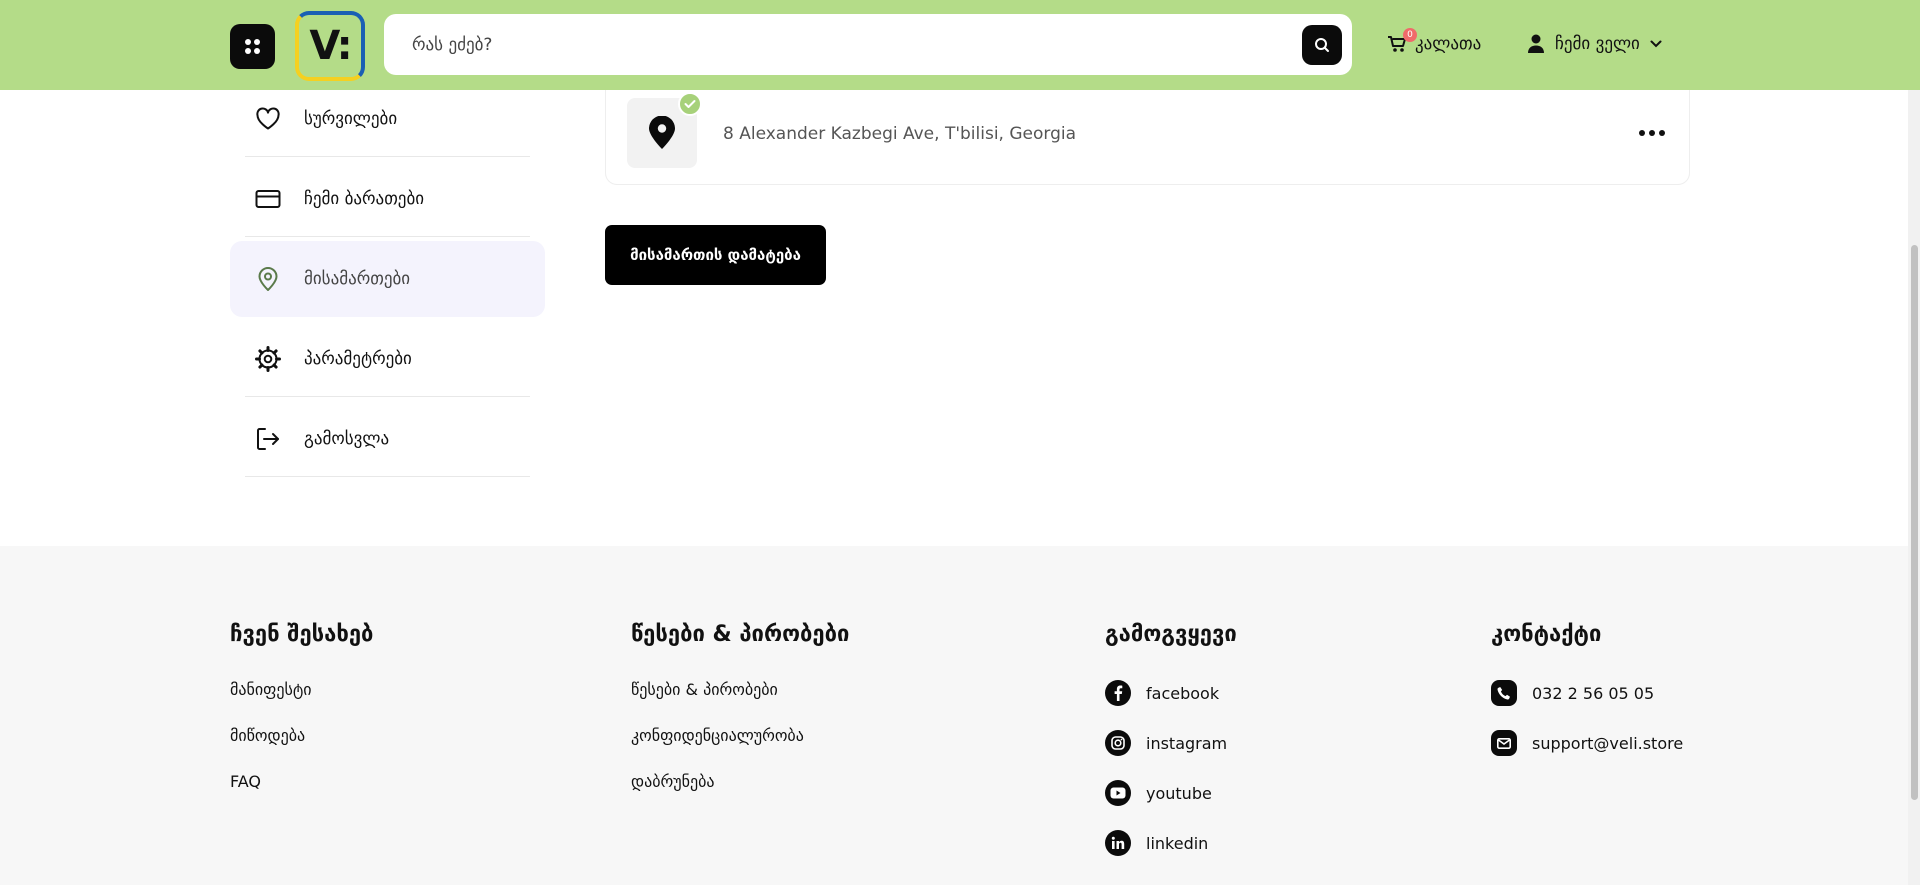 This screenshot has height=885, width=1920. I want to click on footer-link-manifesto: მანიფესტი, so click(271, 689).